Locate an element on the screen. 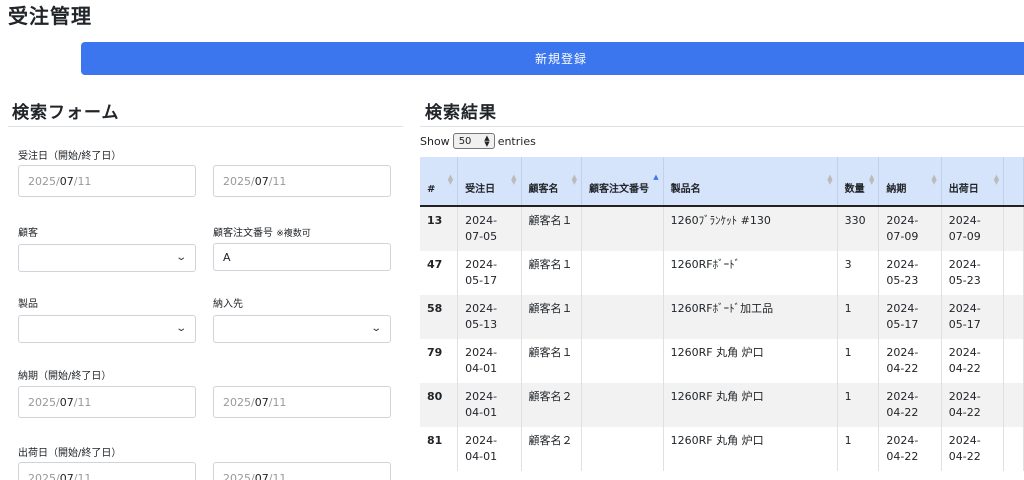  column-header-overflow is located at coordinates (1013, 182).